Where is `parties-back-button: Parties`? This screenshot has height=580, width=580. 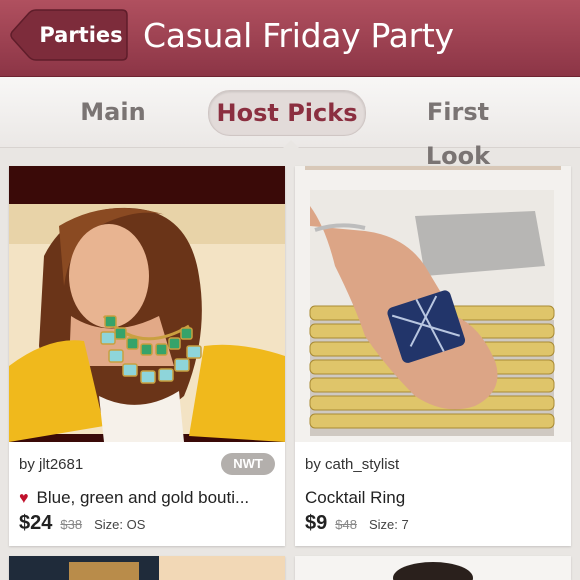
parties-back-button: Parties is located at coordinates (69, 35).